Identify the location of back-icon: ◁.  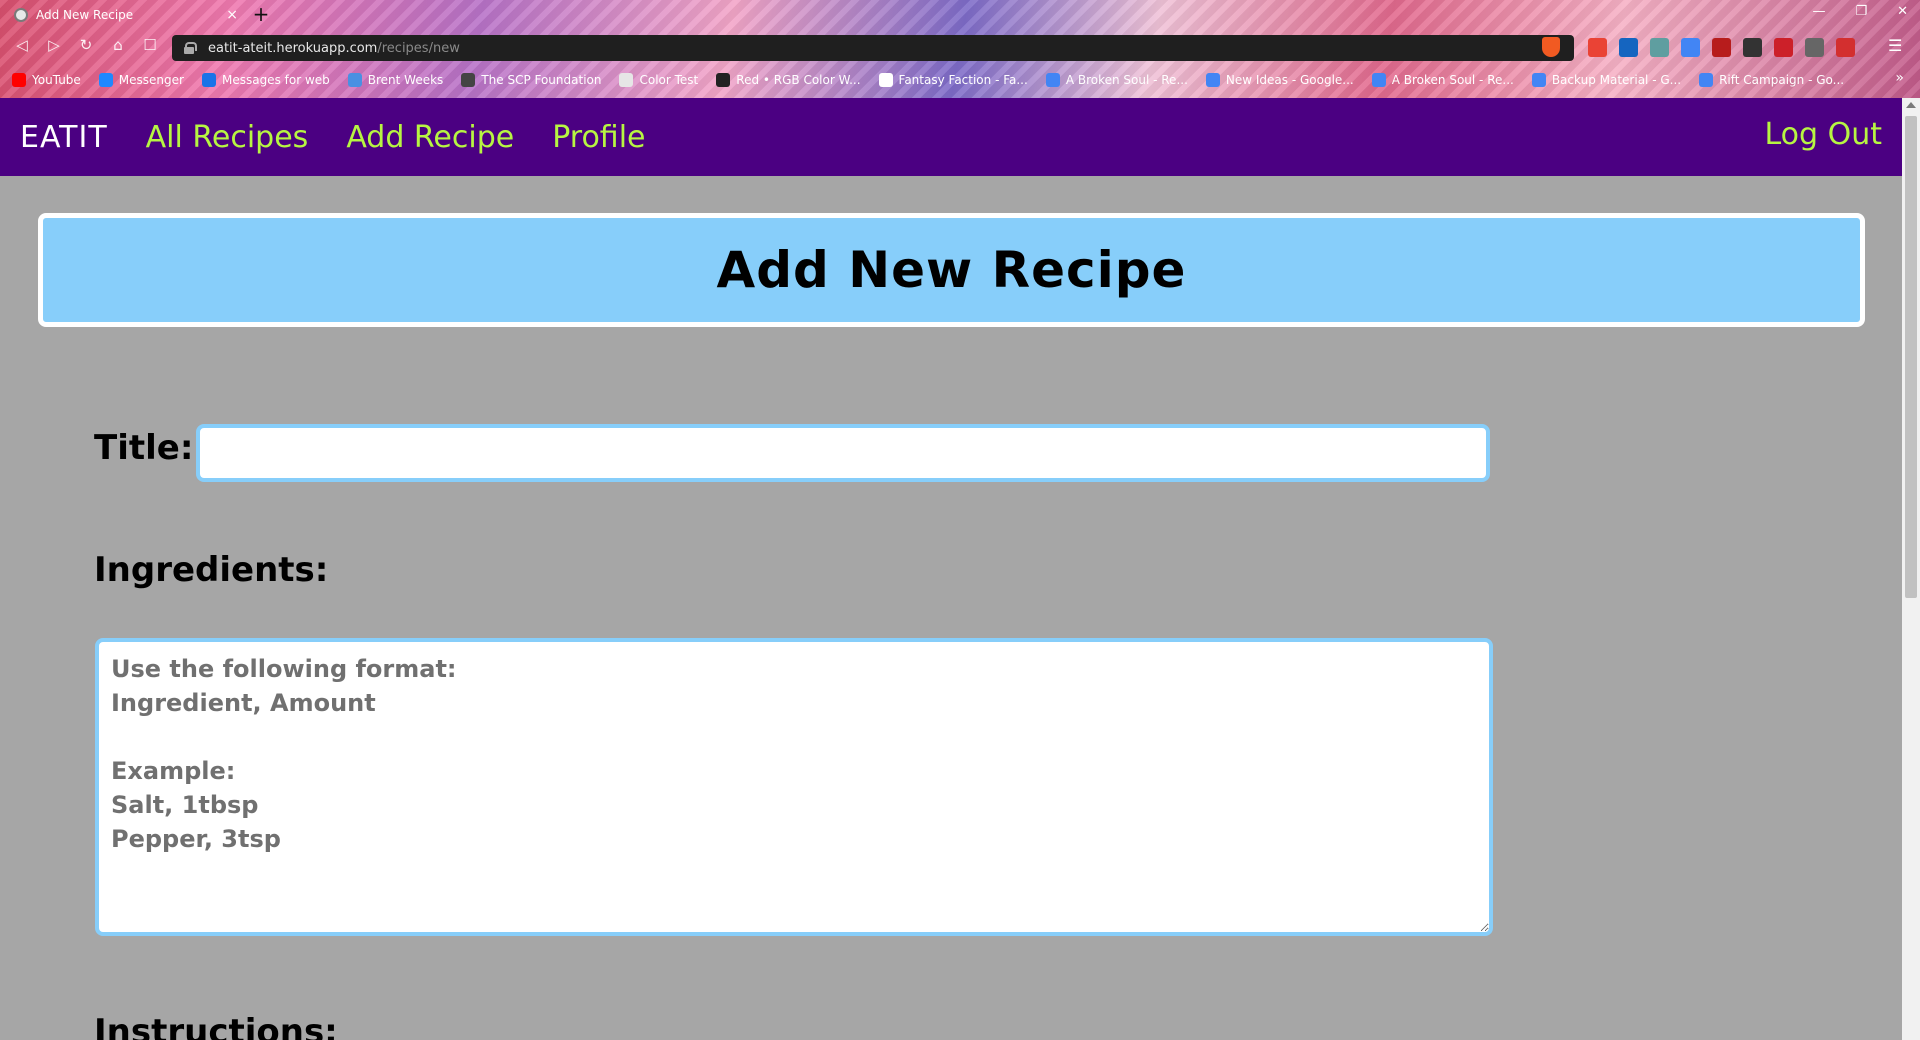
(22, 45).